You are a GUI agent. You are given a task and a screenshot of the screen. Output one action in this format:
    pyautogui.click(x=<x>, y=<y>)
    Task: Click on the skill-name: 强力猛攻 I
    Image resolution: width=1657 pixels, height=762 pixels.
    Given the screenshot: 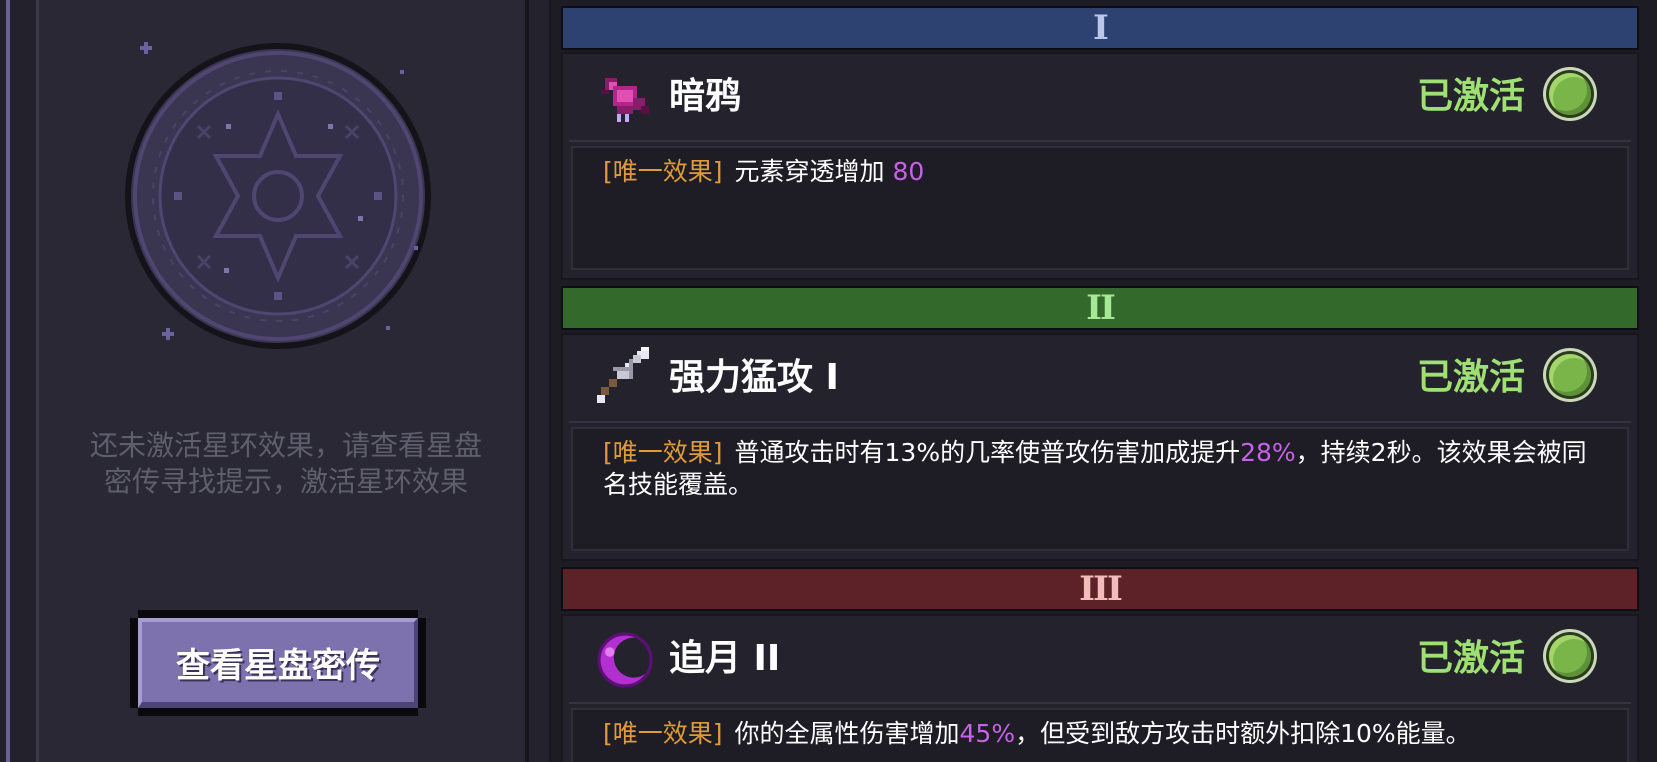 What is the action you would take?
    pyautogui.click(x=754, y=377)
    